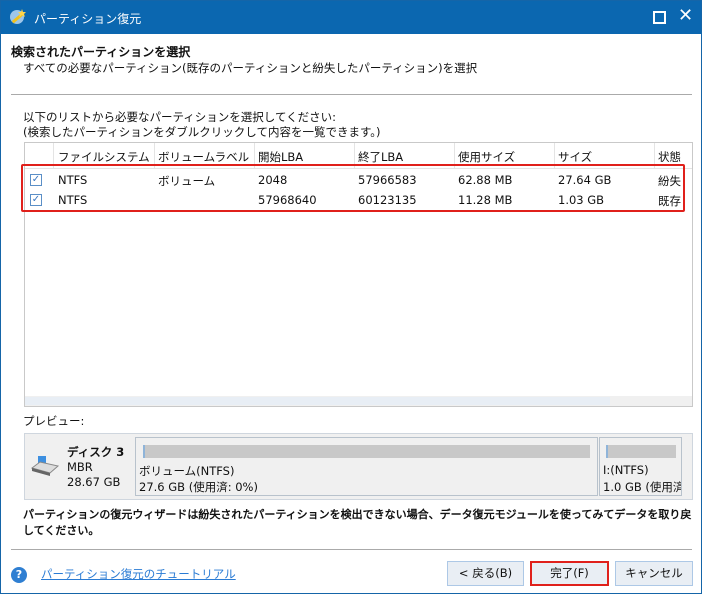  I want to click on disk-size: 28.67 GB, so click(94, 482).